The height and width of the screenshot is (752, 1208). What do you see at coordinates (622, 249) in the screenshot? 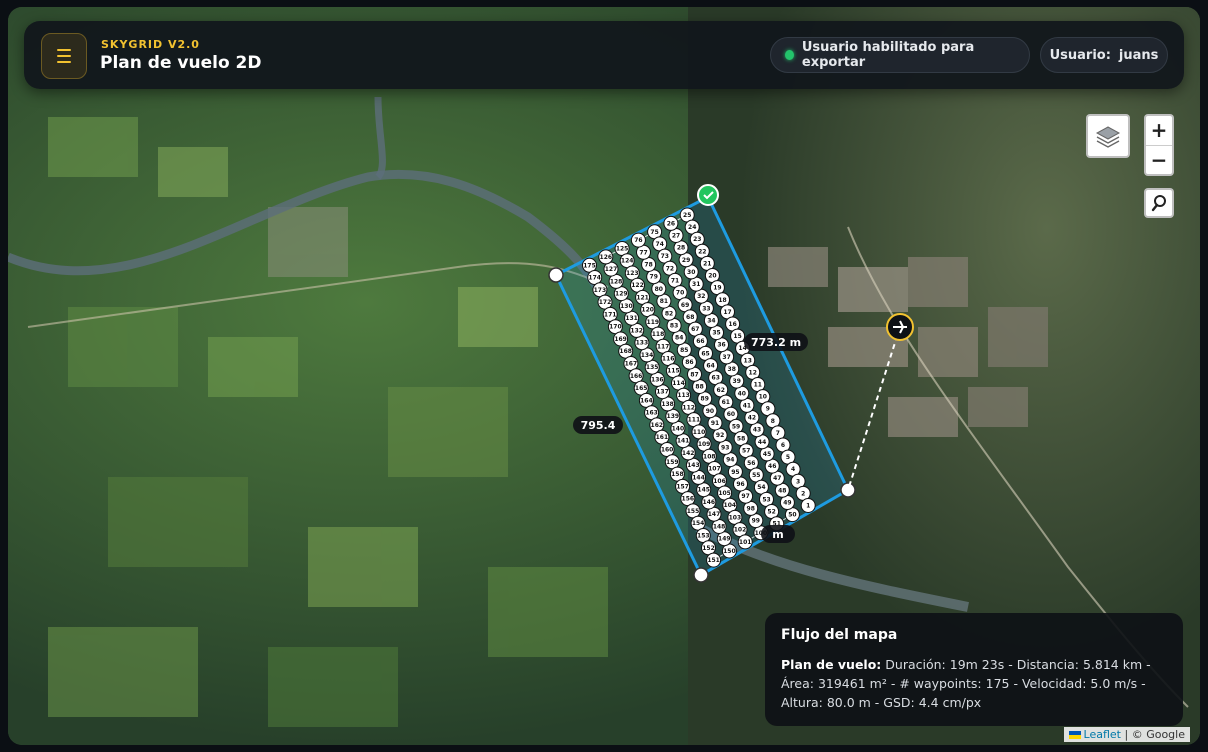
I see `waypoint-number: 125` at bounding box center [622, 249].